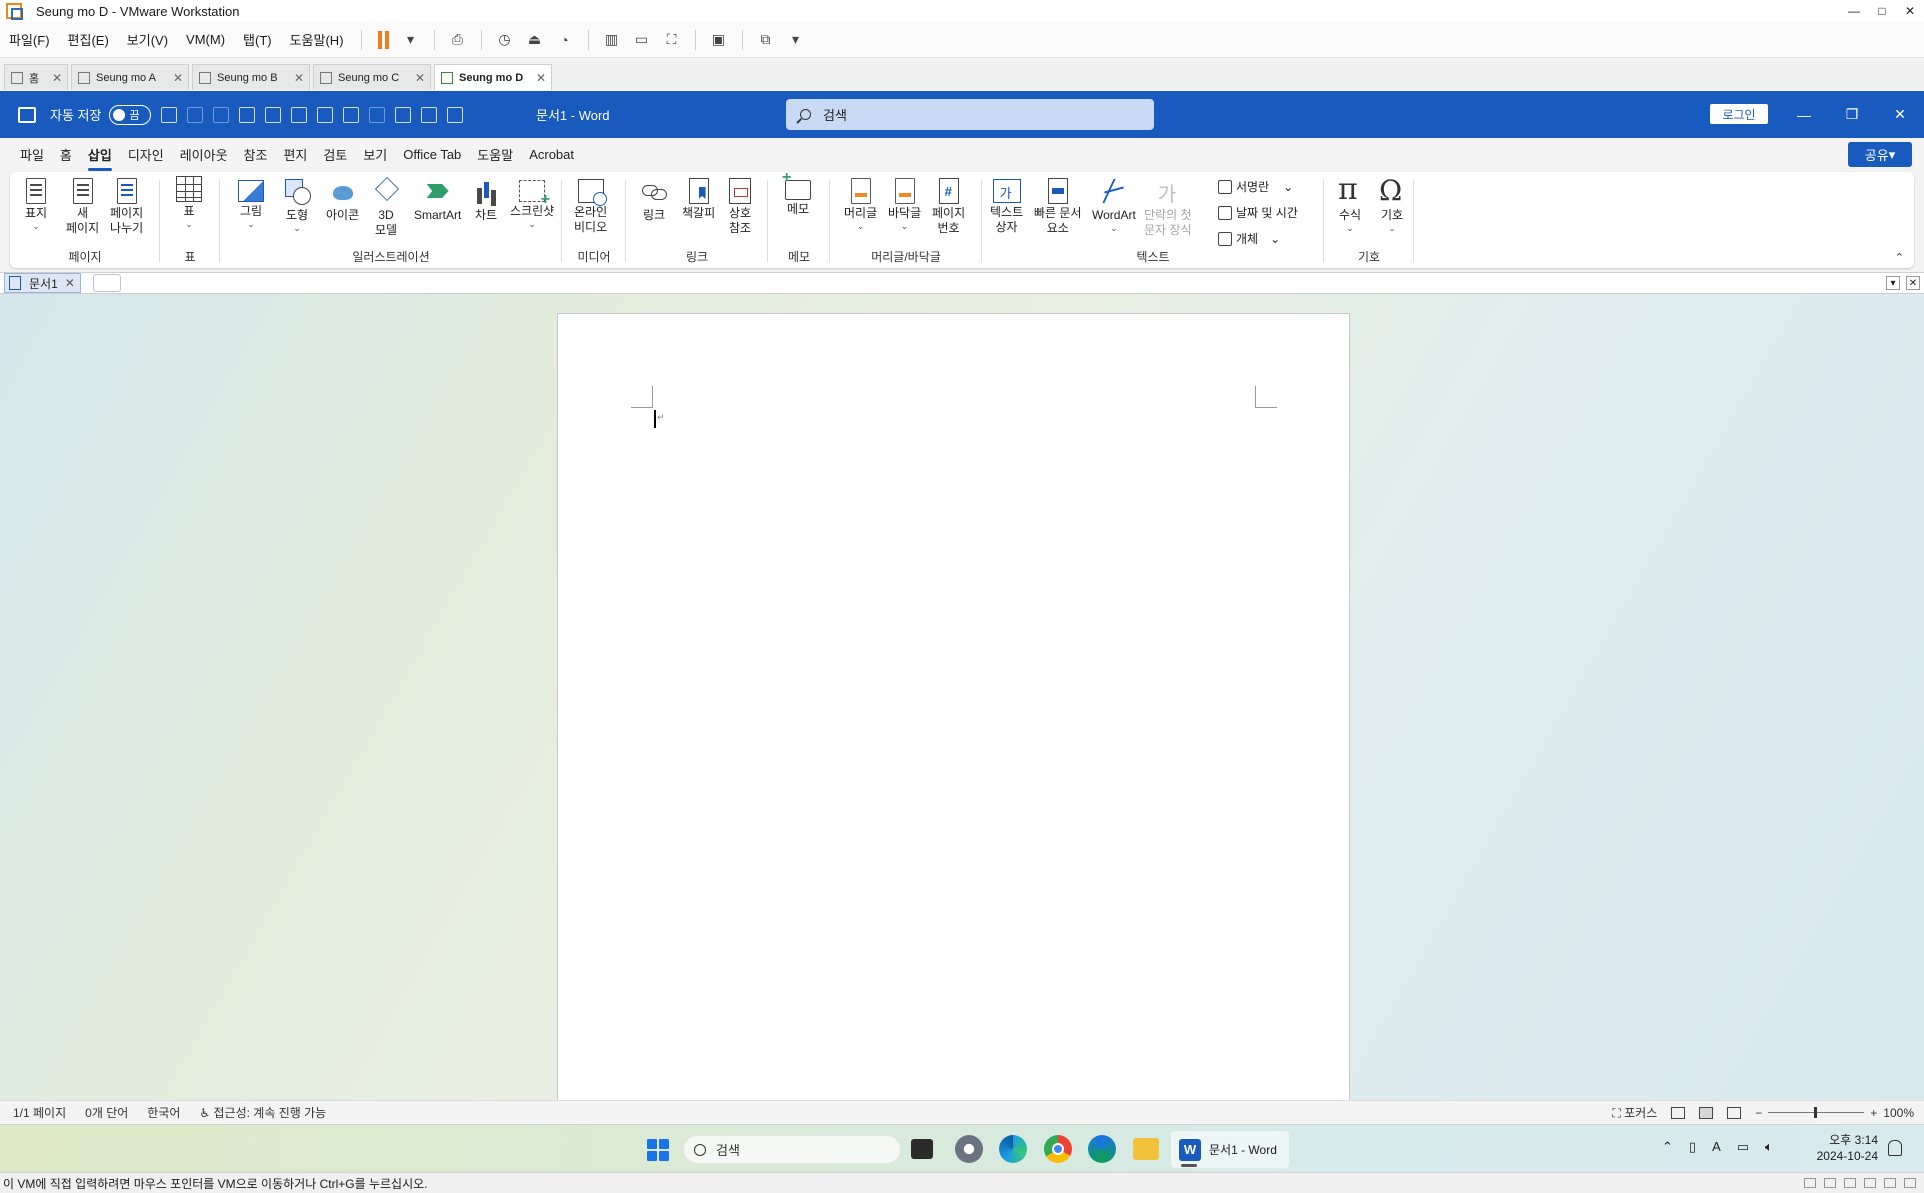 The height and width of the screenshot is (1193, 1924). Describe the element at coordinates (1880, 154) in the screenshot. I see `share-button: 공유 ▾` at that location.